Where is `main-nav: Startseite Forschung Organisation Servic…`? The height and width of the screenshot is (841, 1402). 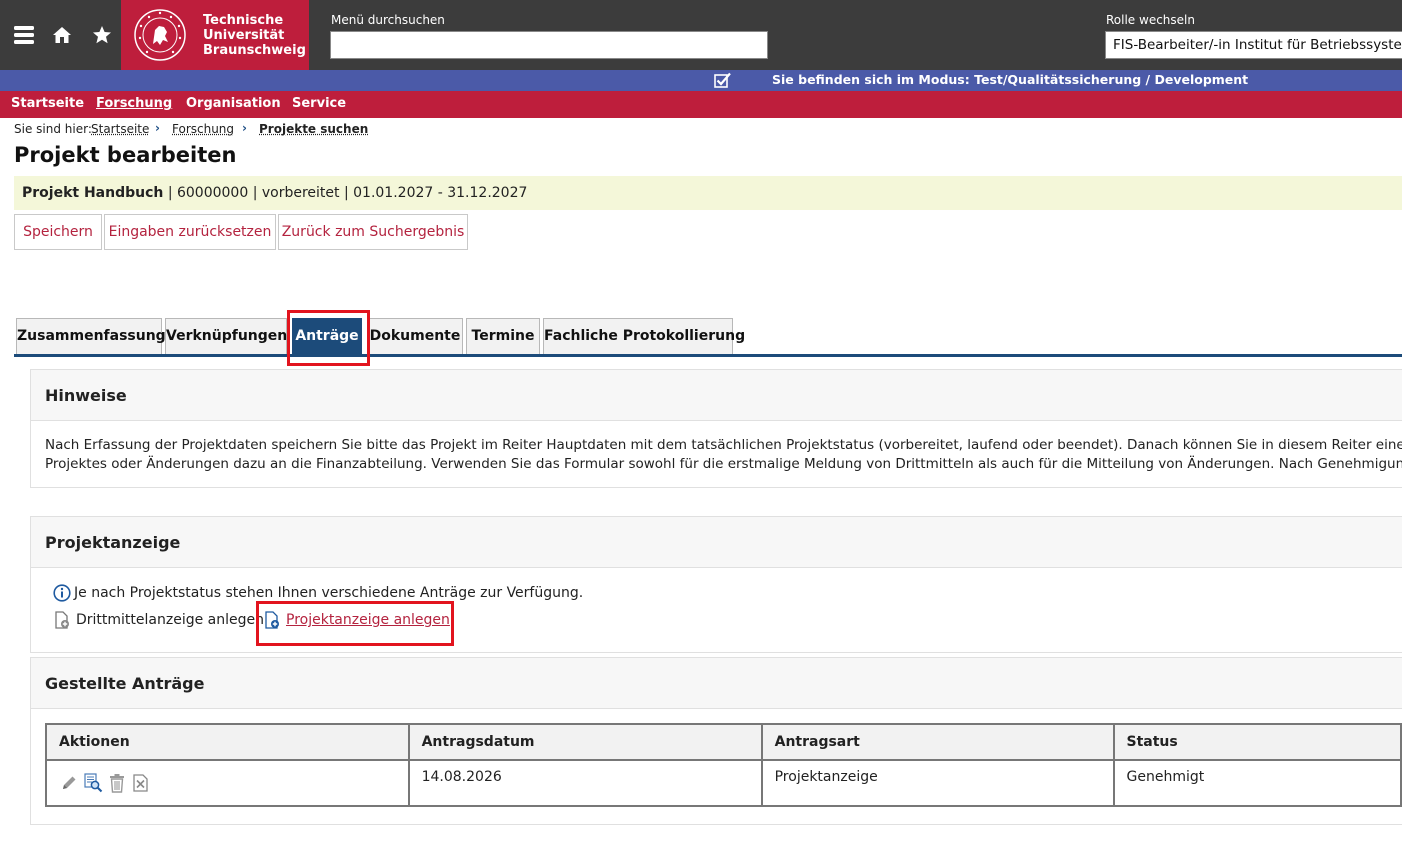 main-nav: Startseite Forschung Organisation Servic… is located at coordinates (701, 104).